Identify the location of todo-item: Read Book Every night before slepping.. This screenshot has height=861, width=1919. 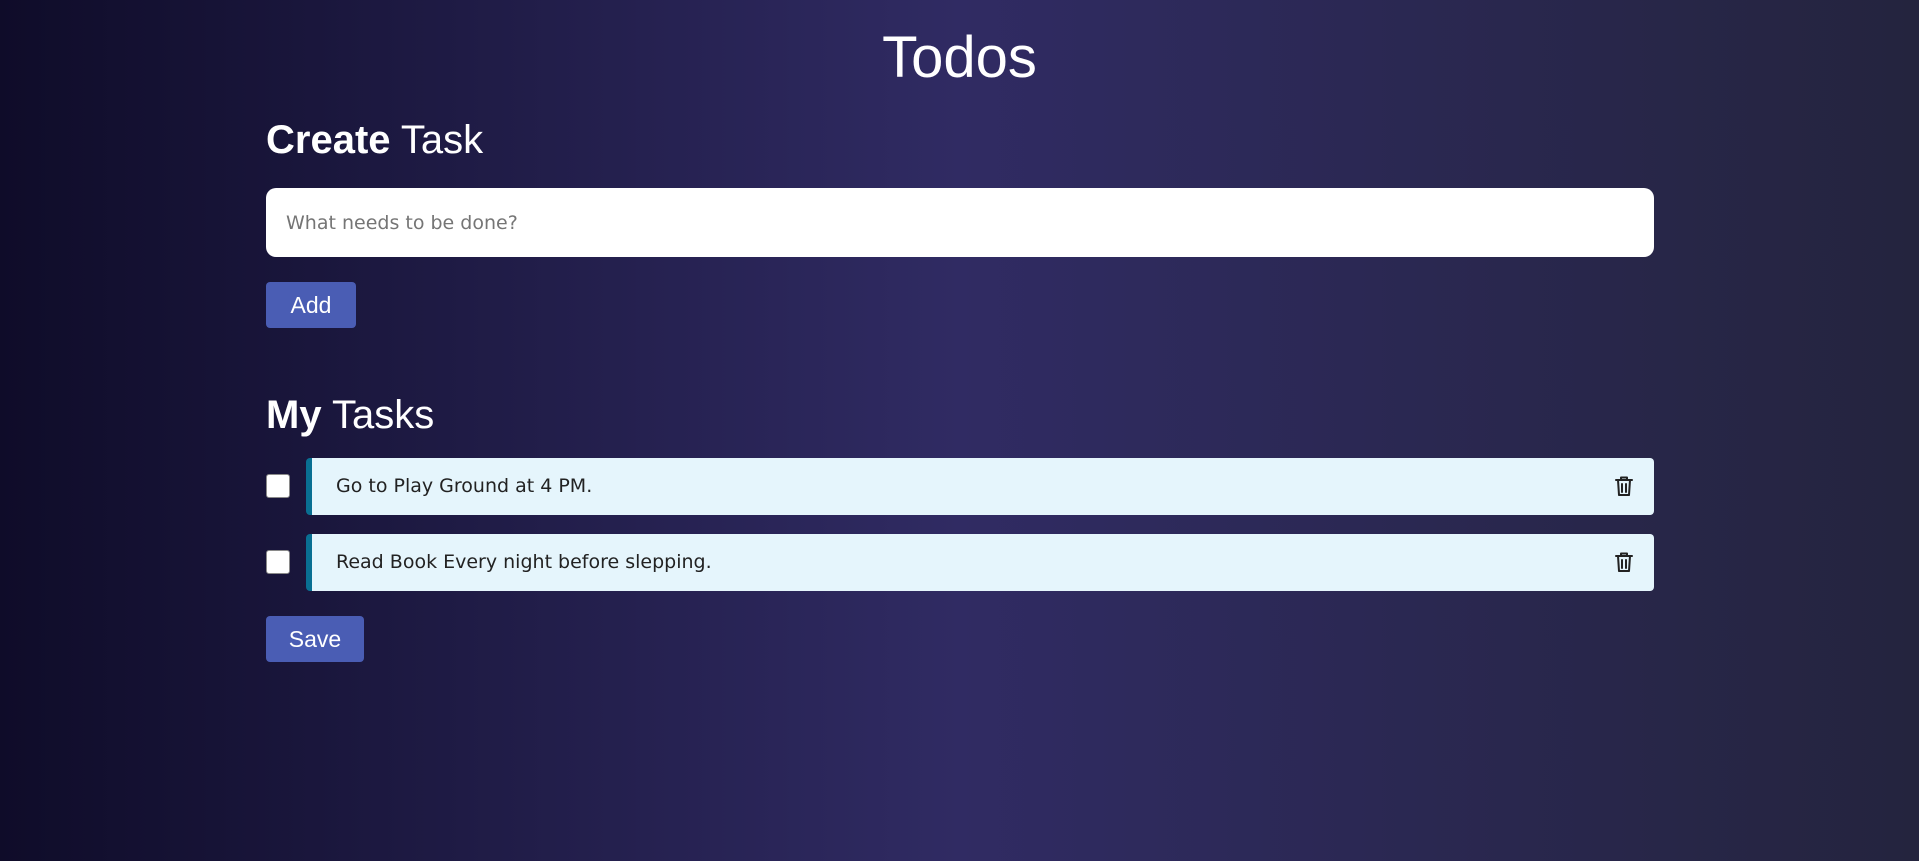
(960, 562).